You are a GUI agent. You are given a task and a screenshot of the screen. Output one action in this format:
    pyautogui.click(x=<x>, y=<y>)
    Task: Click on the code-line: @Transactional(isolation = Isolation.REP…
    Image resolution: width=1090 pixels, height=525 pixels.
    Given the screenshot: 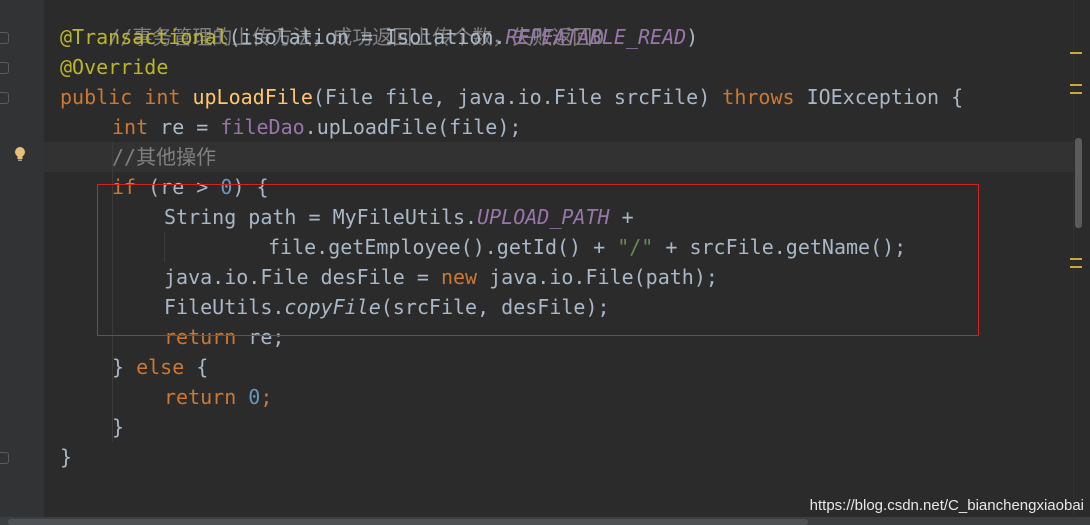 What is the action you would take?
    pyautogui.click(x=379, y=37)
    